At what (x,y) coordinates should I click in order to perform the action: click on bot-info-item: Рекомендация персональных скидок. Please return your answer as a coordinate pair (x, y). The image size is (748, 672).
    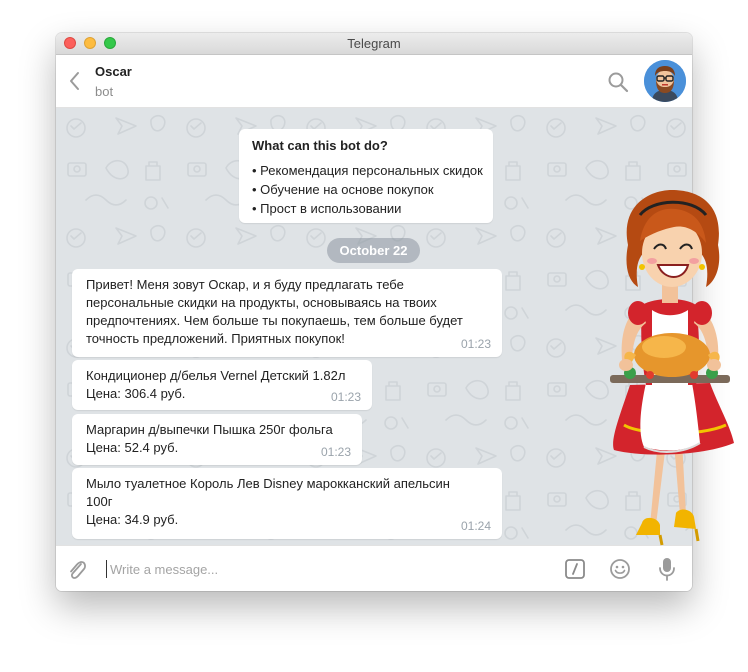
    Looking at the image, I should click on (372, 170).